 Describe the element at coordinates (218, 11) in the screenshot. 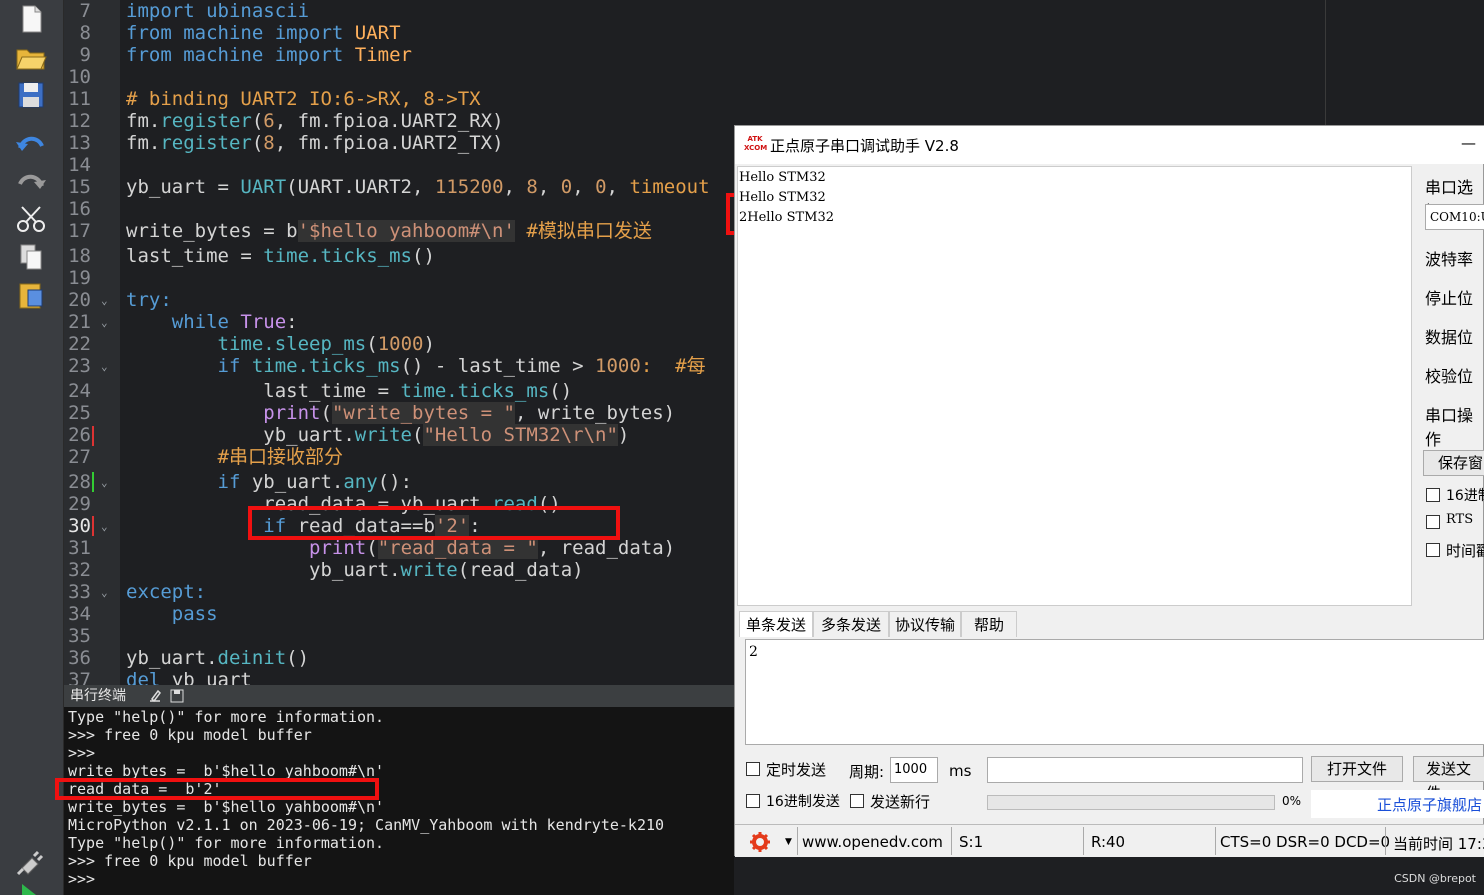

I see `code-line-7: import ubinascii` at that location.